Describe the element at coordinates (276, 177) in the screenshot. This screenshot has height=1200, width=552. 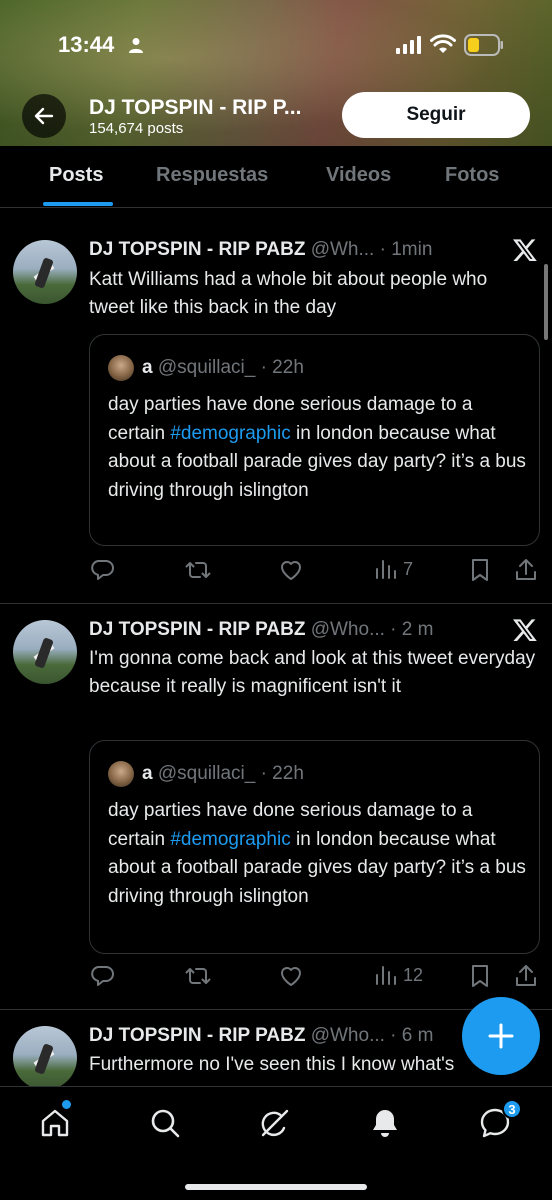
I see `profile-tabs: Posts Respuestas Videos Fotos` at that location.